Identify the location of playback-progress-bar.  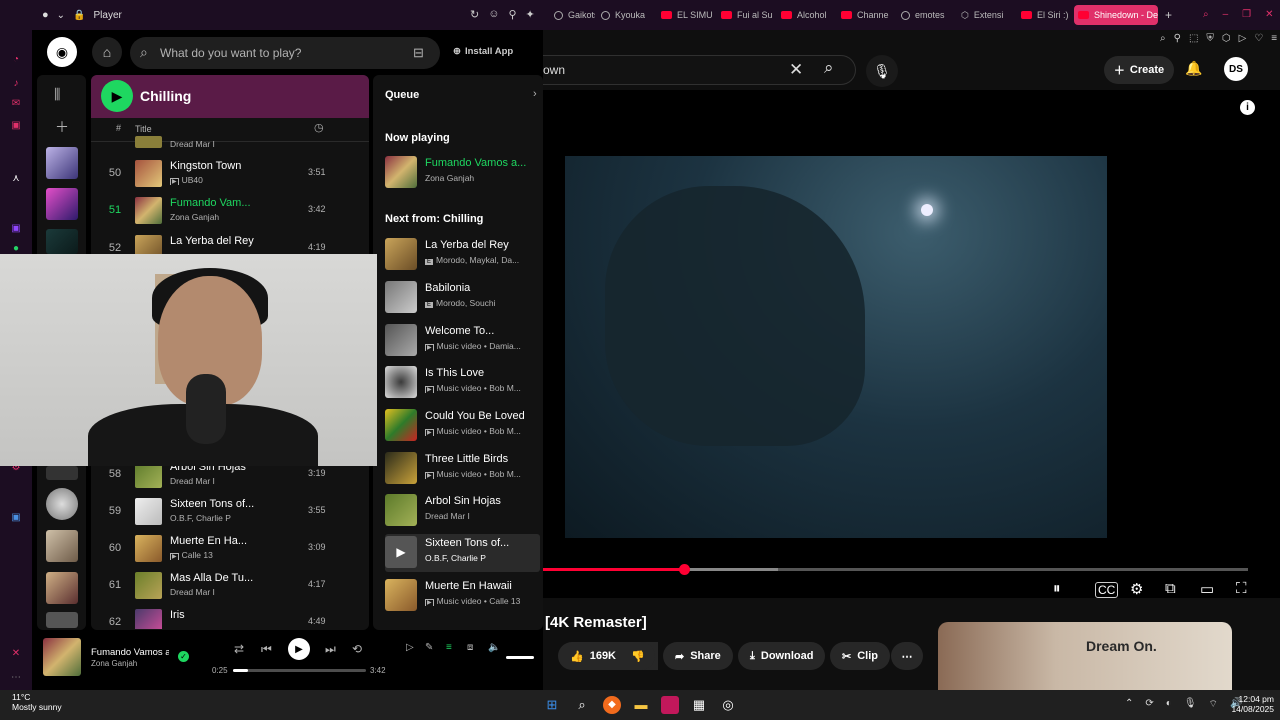
(299, 670).